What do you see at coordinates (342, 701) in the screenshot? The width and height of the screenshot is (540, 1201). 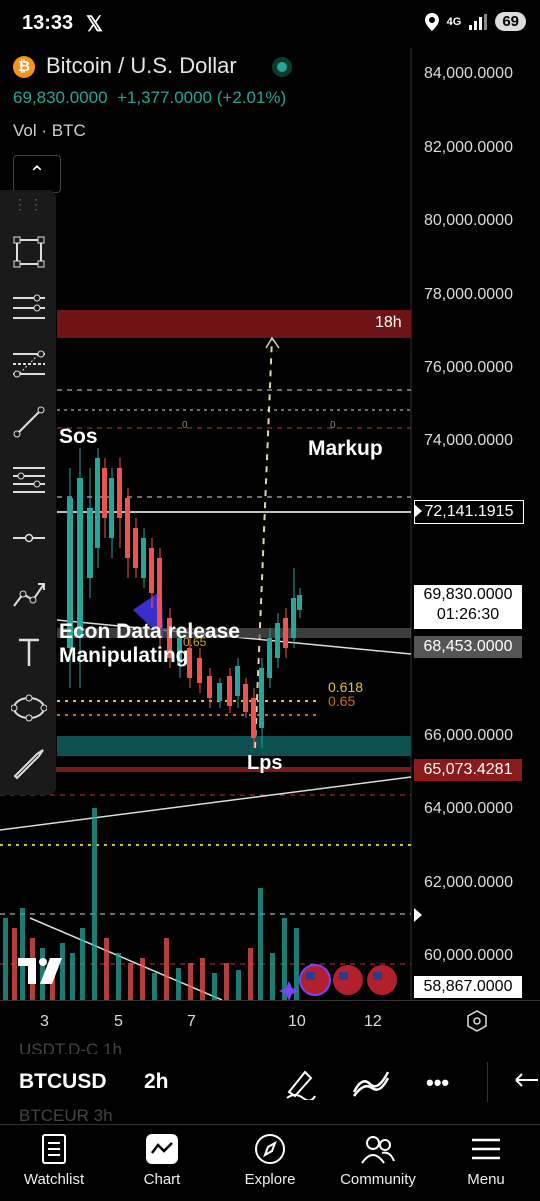 I see `fib-65-label: 0.65` at bounding box center [342, 701].